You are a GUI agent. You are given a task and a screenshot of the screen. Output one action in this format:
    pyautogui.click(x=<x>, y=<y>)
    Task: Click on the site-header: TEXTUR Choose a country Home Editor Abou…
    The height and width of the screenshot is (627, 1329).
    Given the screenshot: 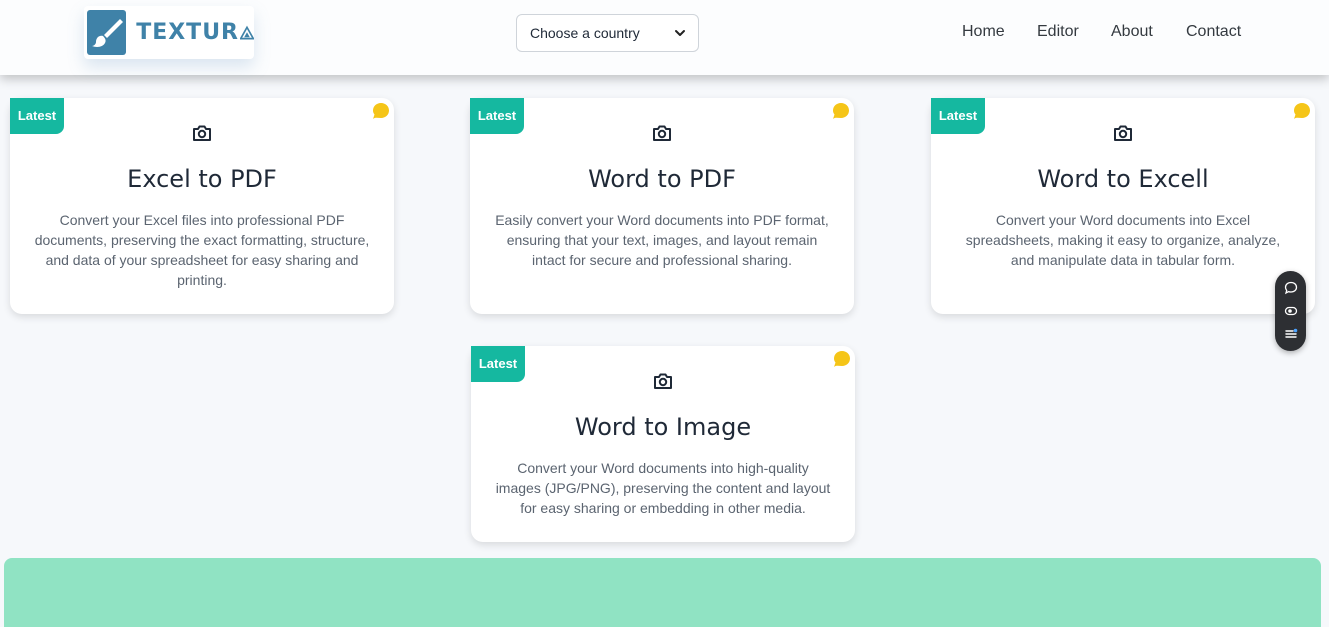 What is the action you would take?
    pyautogui.click(x=664, y=37)
    